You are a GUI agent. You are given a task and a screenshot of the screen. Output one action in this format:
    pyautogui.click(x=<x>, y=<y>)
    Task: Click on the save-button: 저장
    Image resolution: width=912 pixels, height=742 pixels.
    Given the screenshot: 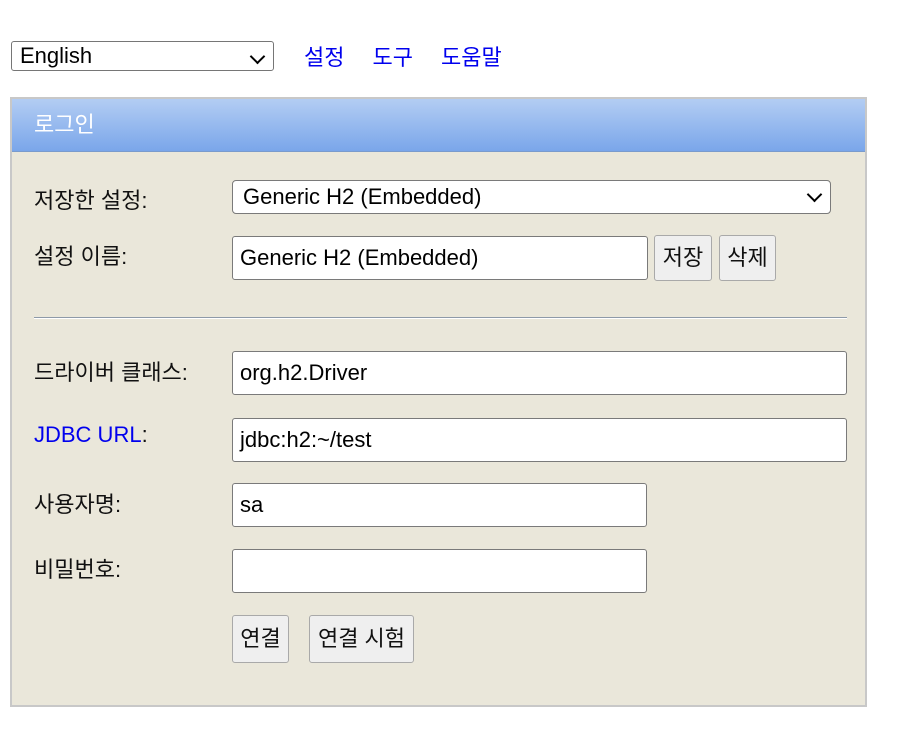 What is the action you would take?
    pyautogui.click(x=683, y=258)
    